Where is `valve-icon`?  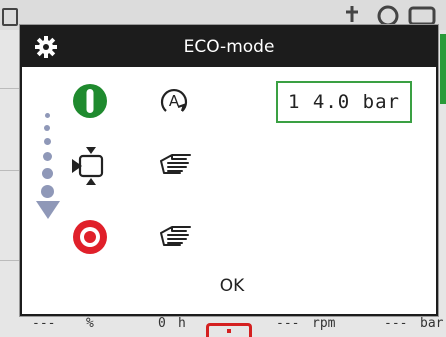
valve-icon is located at coordinates (91, 166).